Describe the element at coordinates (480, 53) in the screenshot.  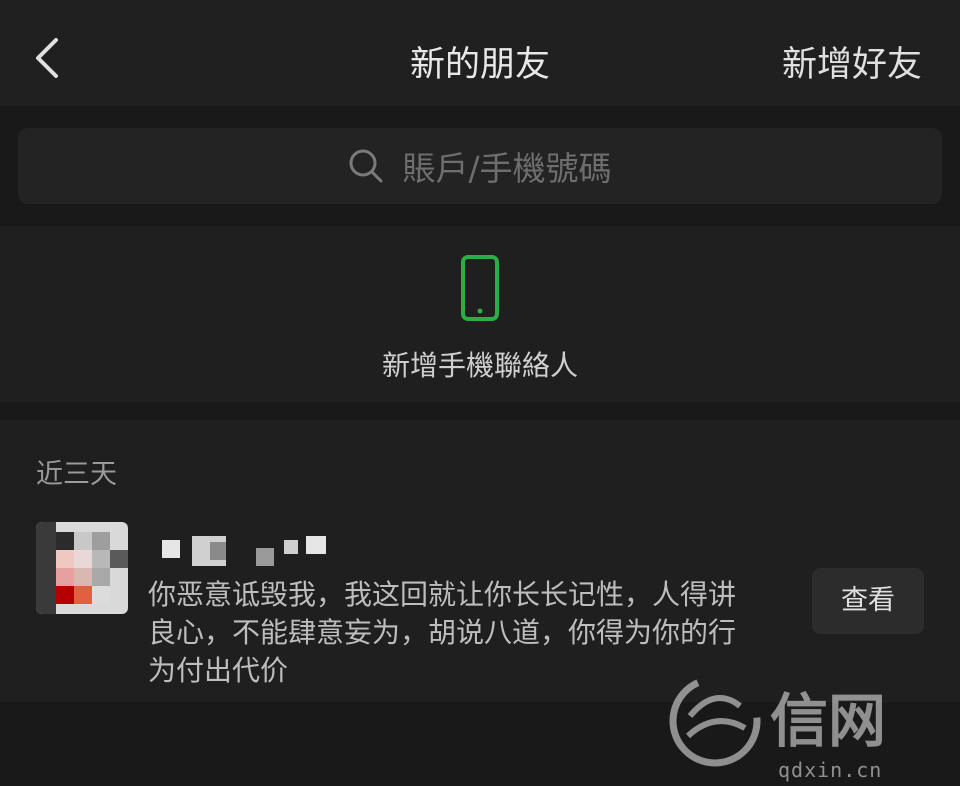
I see `nav-header: 新的朋友 新增好友` at that location.